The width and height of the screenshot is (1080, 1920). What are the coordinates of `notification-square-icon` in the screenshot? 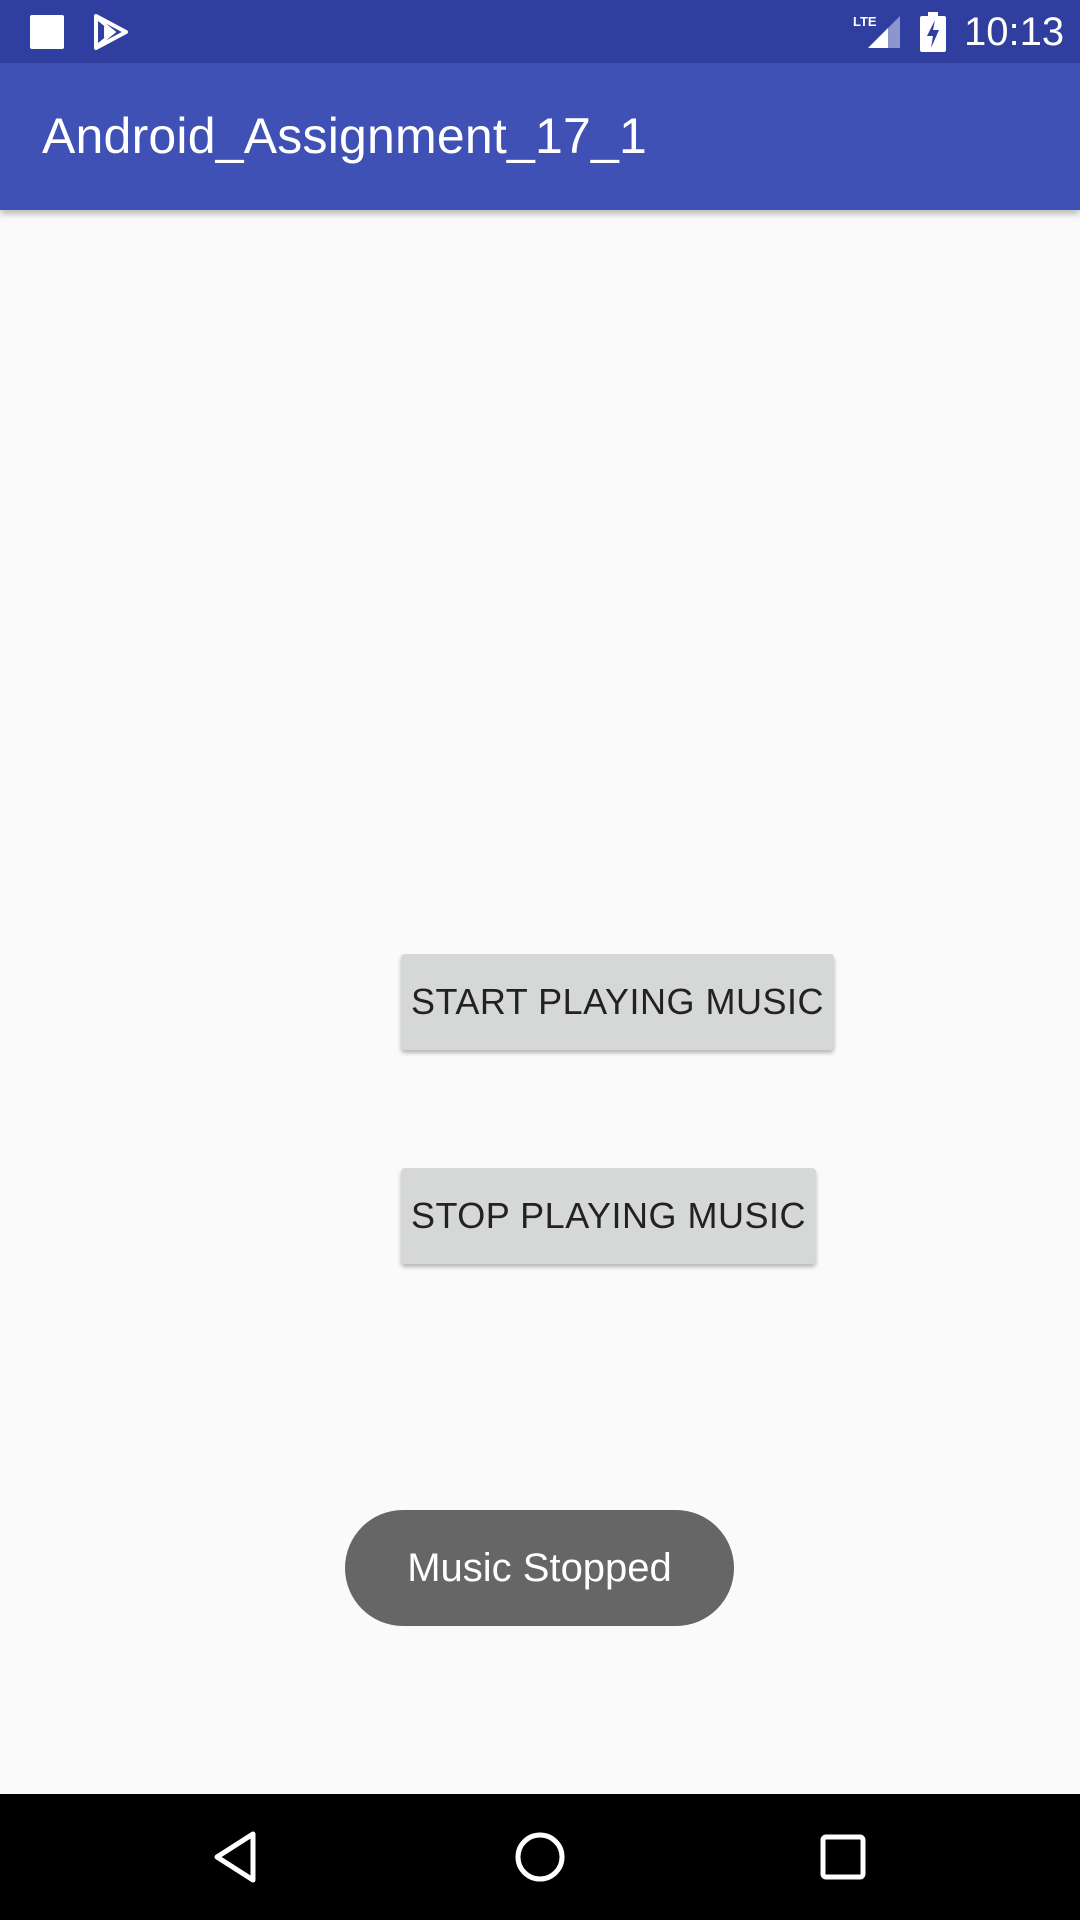 It's located at (47, 32).